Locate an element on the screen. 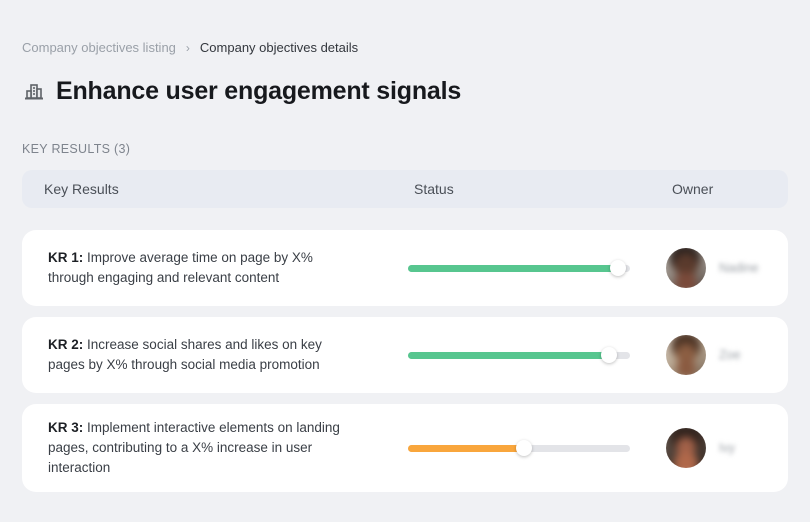  breadcrumb-details-current: Company objectives details is located at coordinates (279, 47).